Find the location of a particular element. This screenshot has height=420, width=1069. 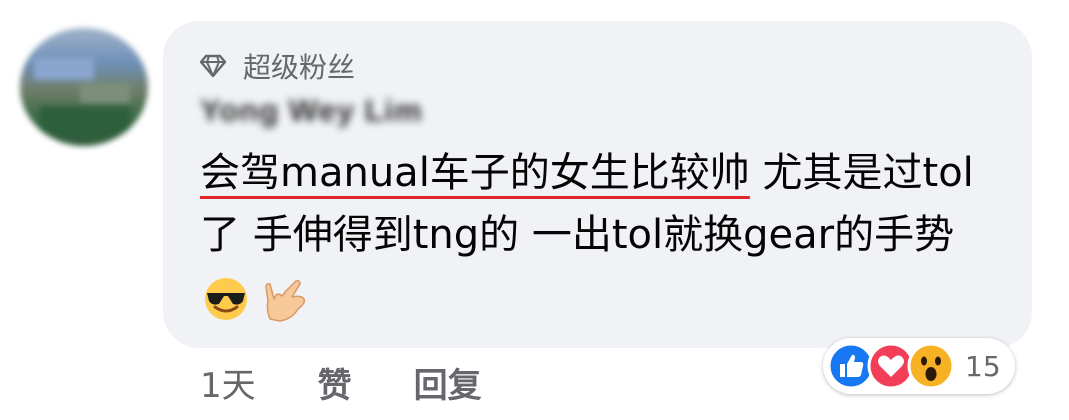

badge-label: 超级粉丝 is located at coordinates (299, 67).